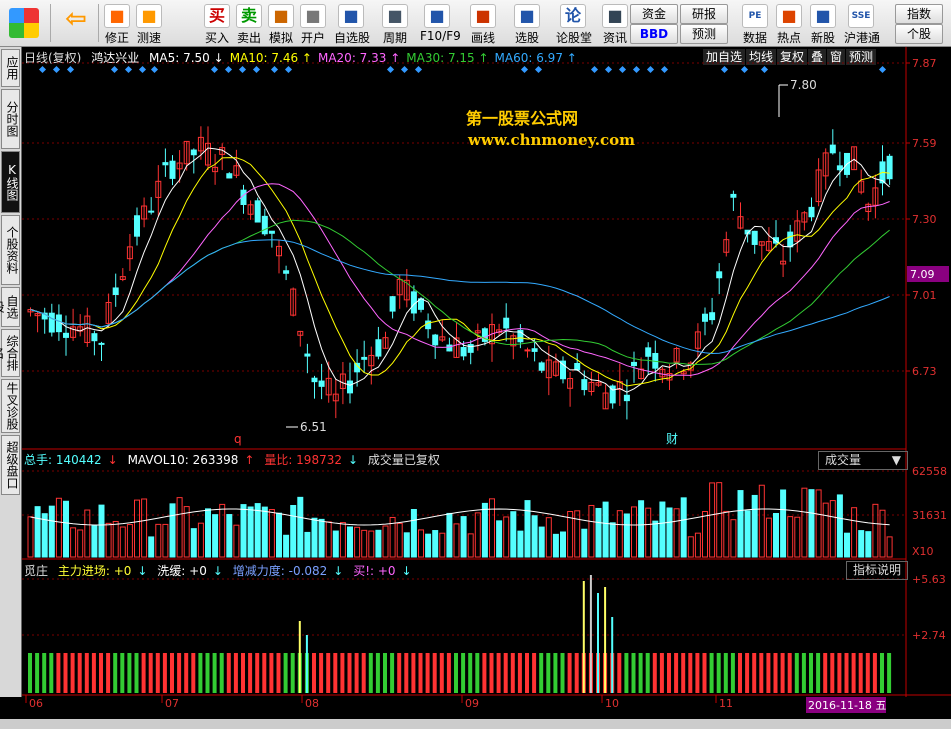 The width and height of the screenshot is (951, 729). What do you see at coordinates (24, 23) in the screenshot?
I see `app-logo` at bounding box center [24, 23].